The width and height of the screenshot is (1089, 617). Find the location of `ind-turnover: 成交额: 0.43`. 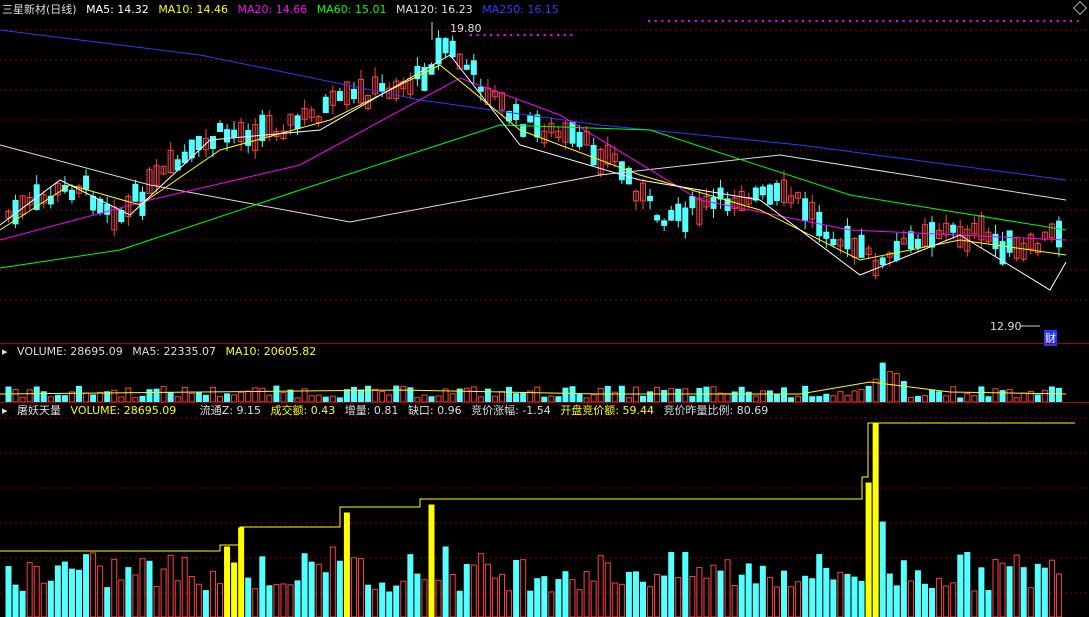

ind-turnover: 成交额: 0.43 is located at coordinates (303, 410).